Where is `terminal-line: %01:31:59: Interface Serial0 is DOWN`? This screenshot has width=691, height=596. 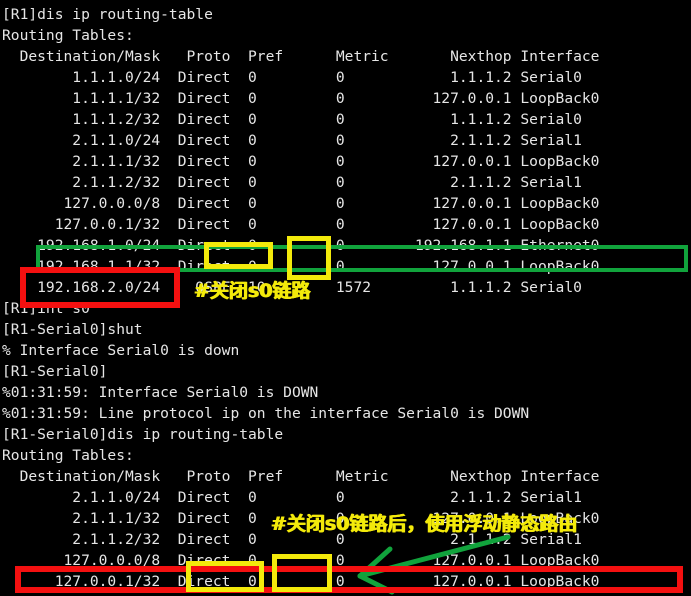 terminal-line: %01:31:59: Interface Serial0 is DOWN is located at coordinates (160, 392).